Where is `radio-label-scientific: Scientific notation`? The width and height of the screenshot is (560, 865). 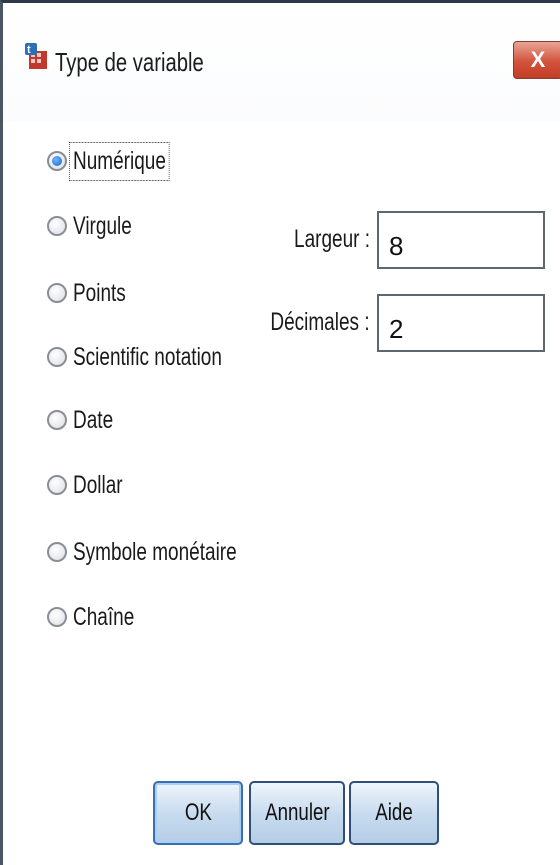
radio-label-scientific: Scientific notation is located at coordinates (147, 356).